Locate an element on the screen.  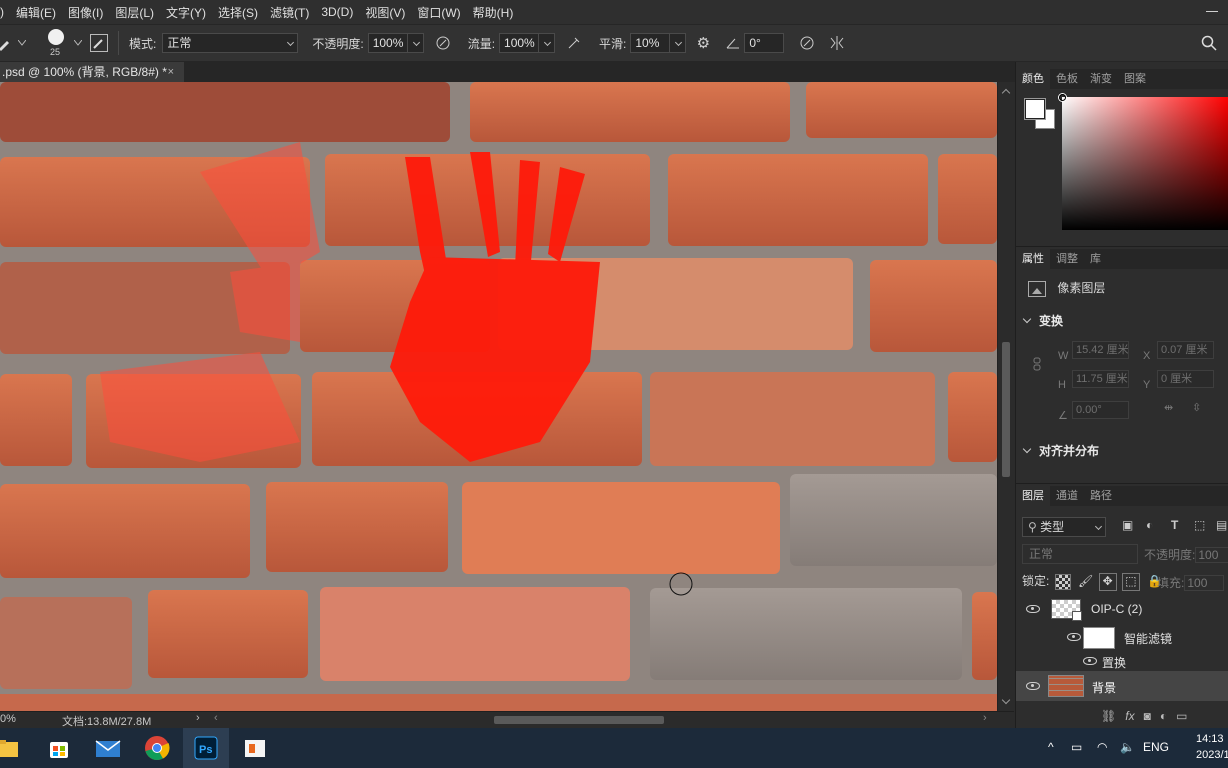
horizontal-scrollbar-thumb is located at coordinates (579, 720).